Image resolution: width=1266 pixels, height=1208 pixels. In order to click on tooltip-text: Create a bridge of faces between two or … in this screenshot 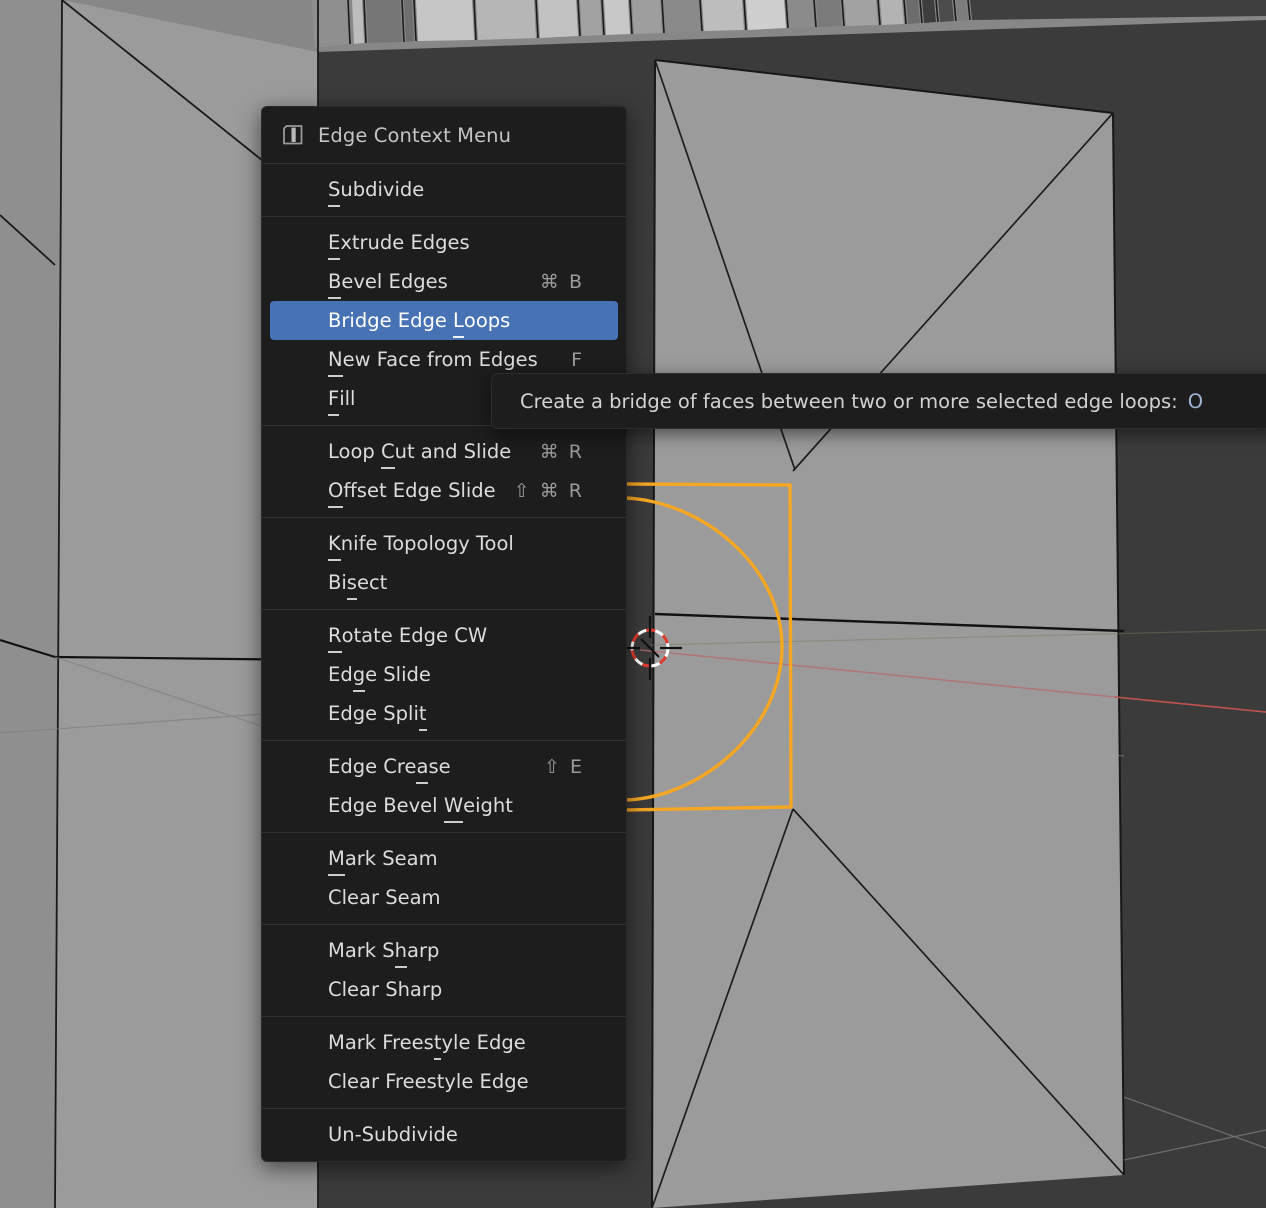, I will do `click(849, 401)`.